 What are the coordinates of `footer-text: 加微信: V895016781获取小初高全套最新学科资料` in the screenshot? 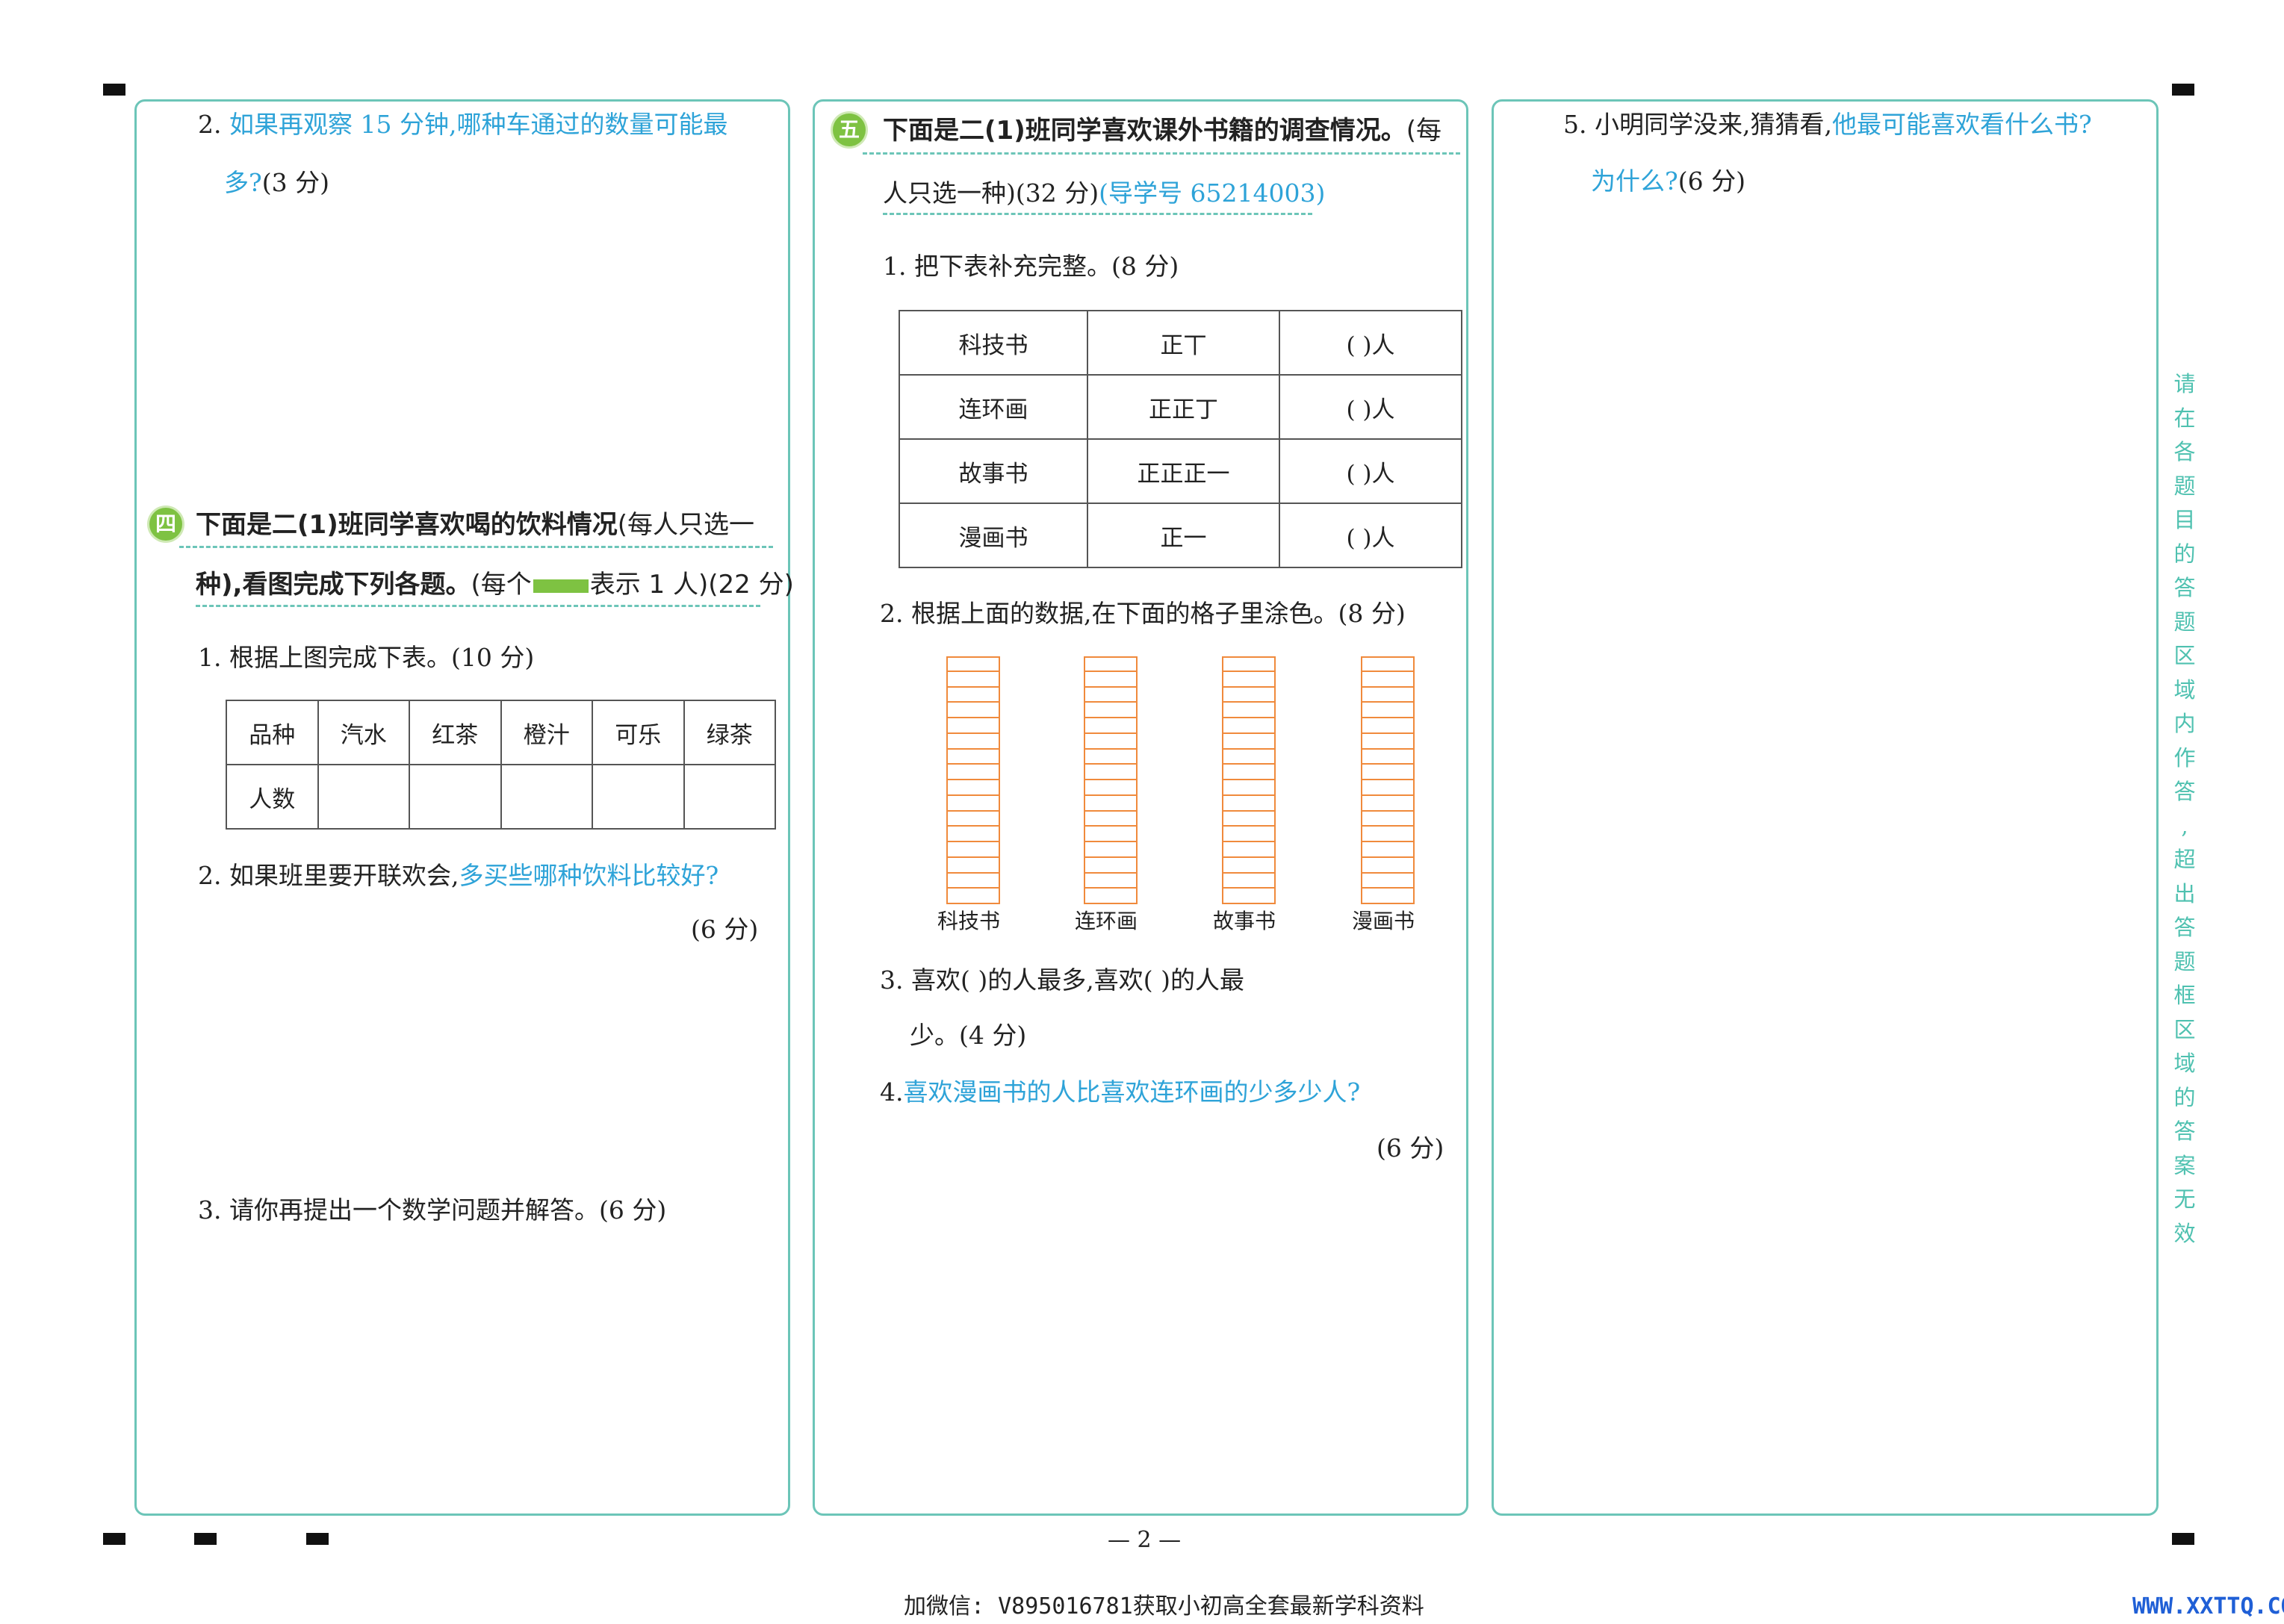 It's located at (1164, 1606).